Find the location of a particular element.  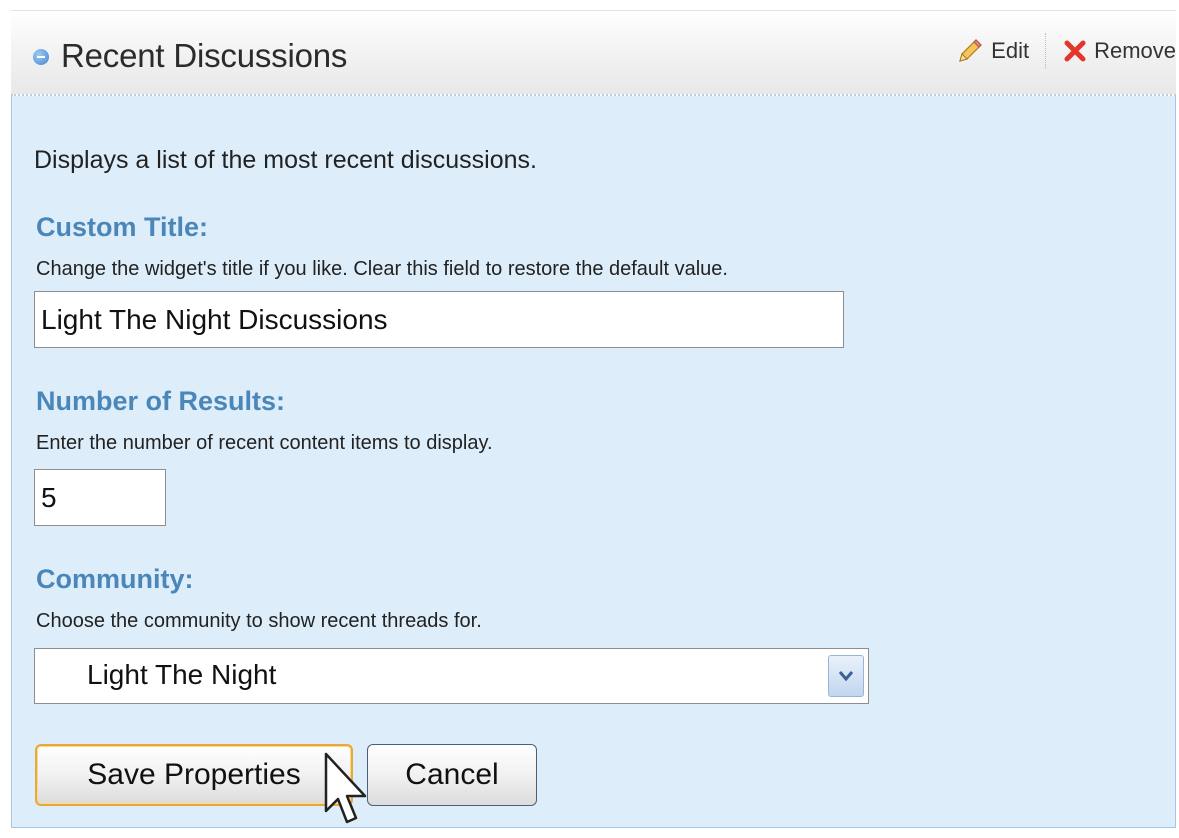

close-x-icon is located at coordinates (1075, 51).